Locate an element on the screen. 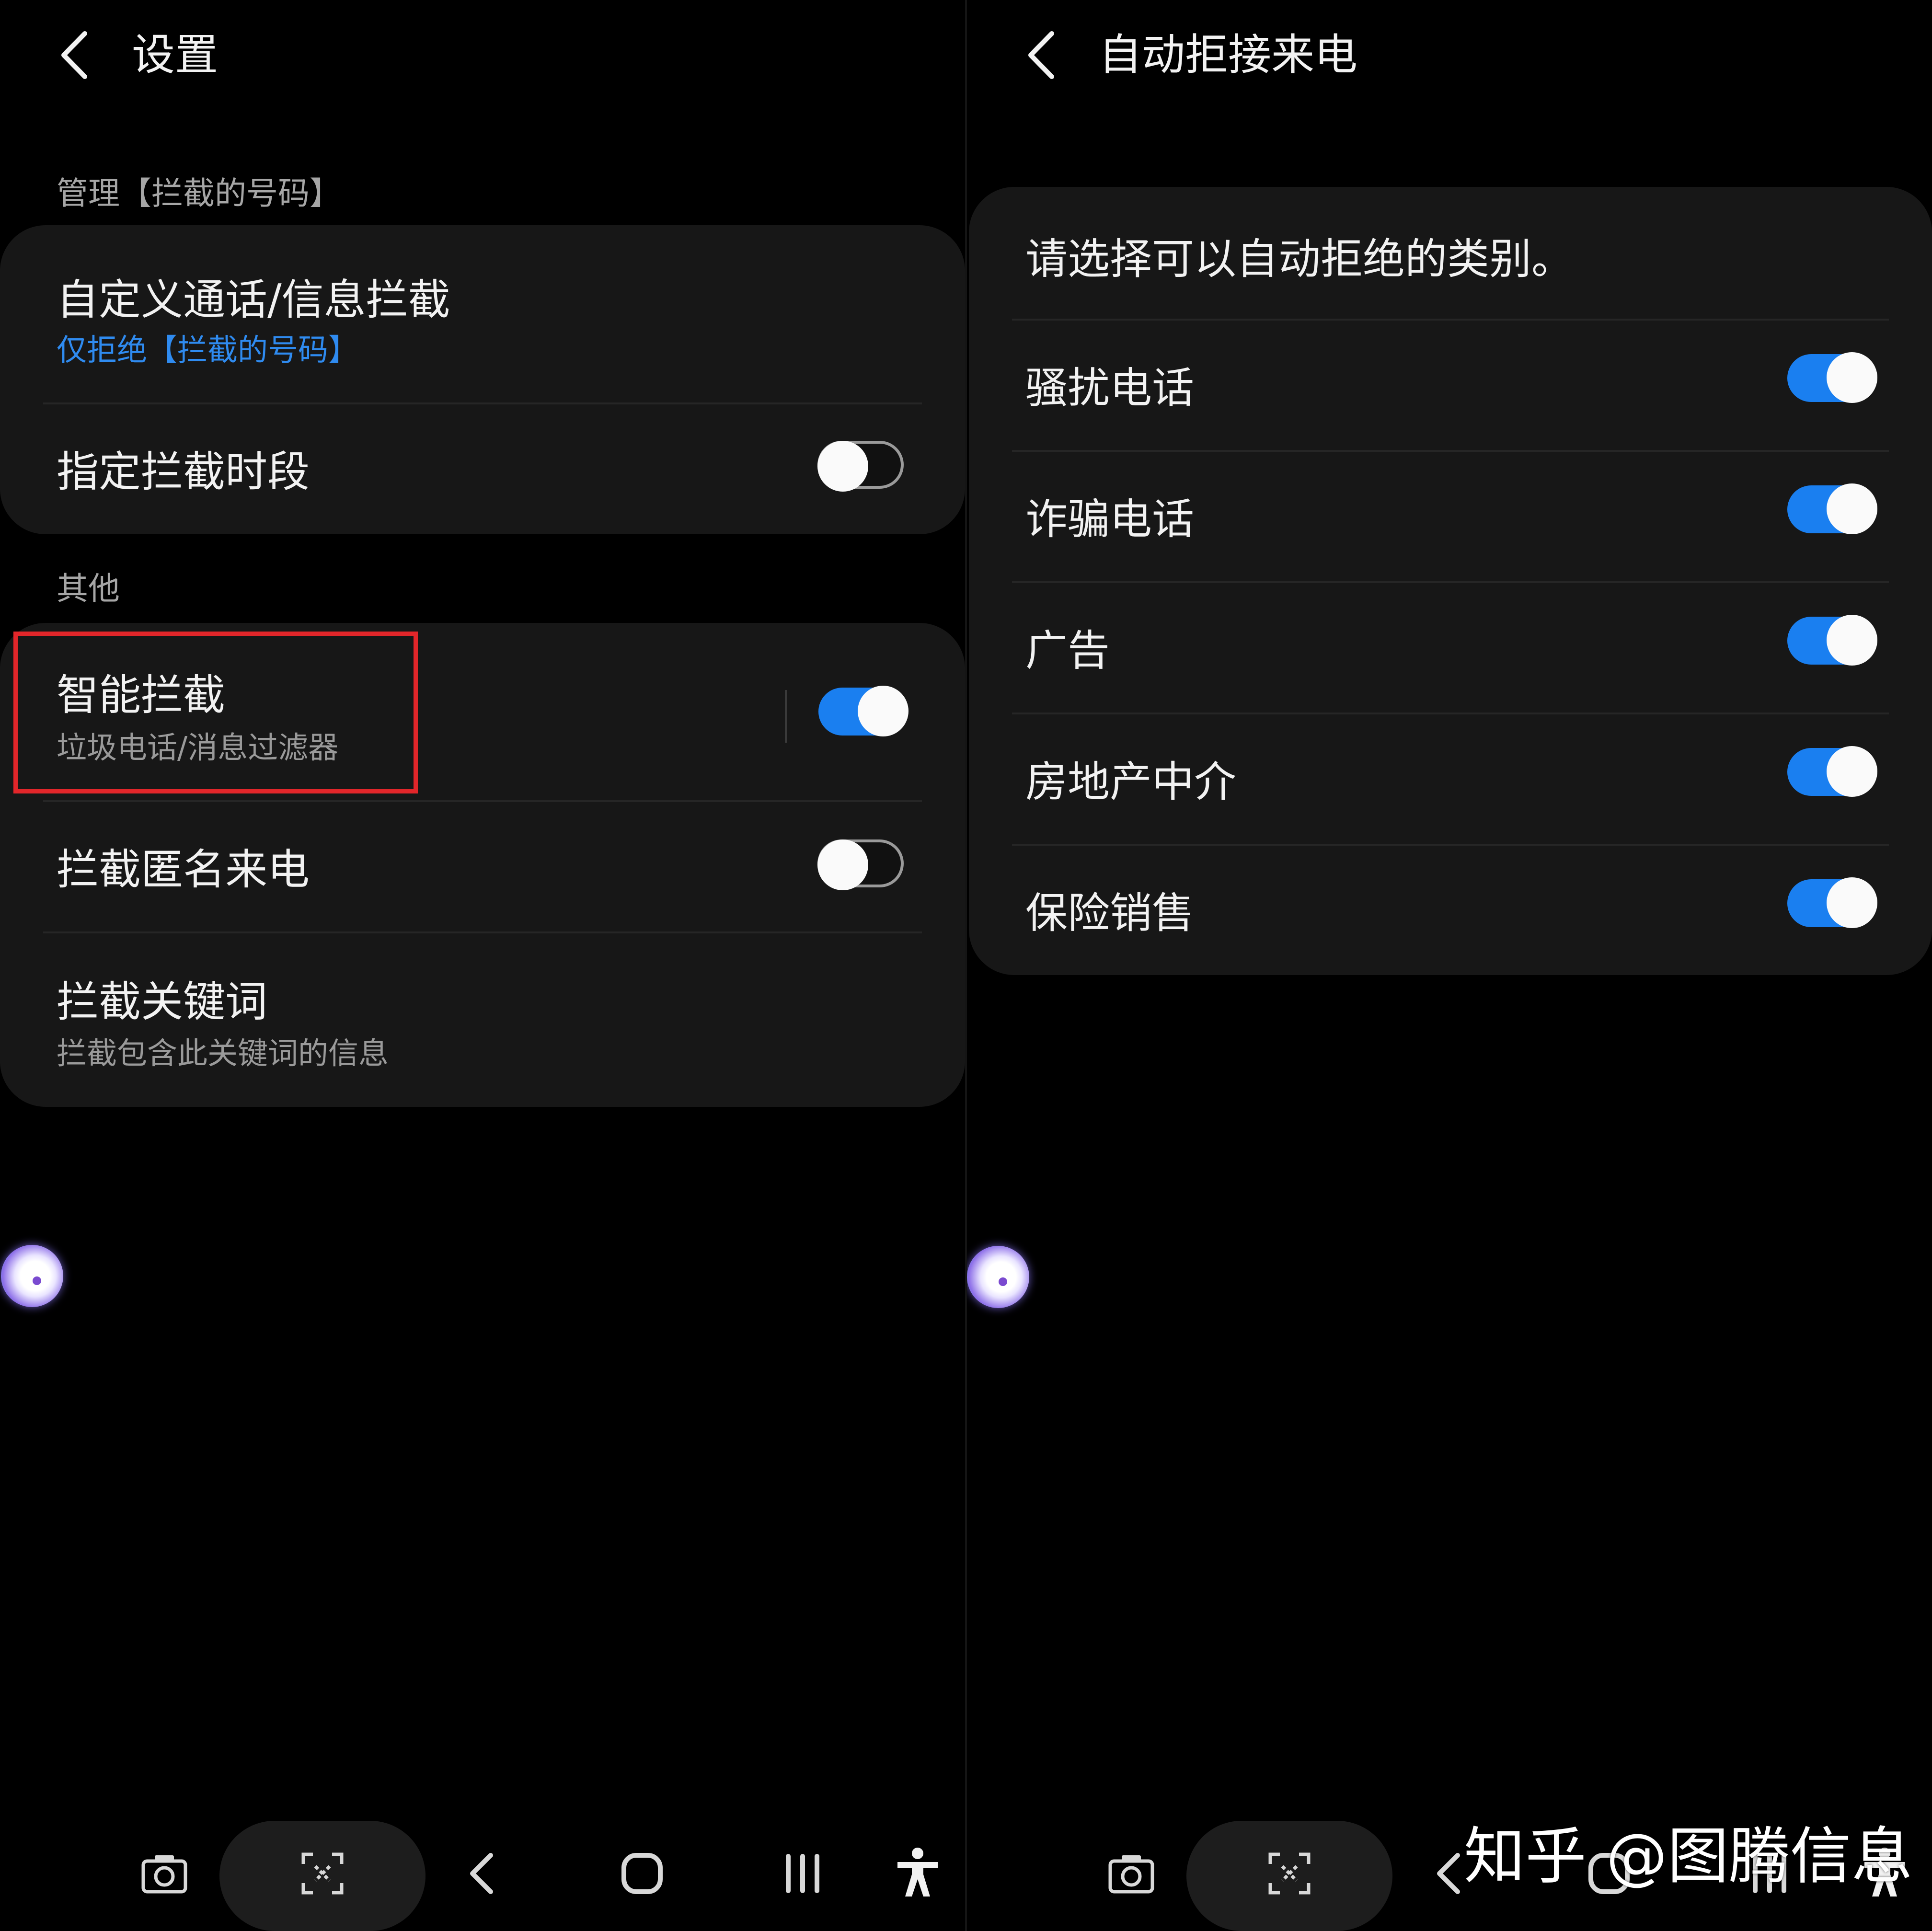 Image resolution: width=1932 pixels, height=1931 pixels. anonymous-block-row: 拦截匿名来电 is located at coordinates (482, 866).